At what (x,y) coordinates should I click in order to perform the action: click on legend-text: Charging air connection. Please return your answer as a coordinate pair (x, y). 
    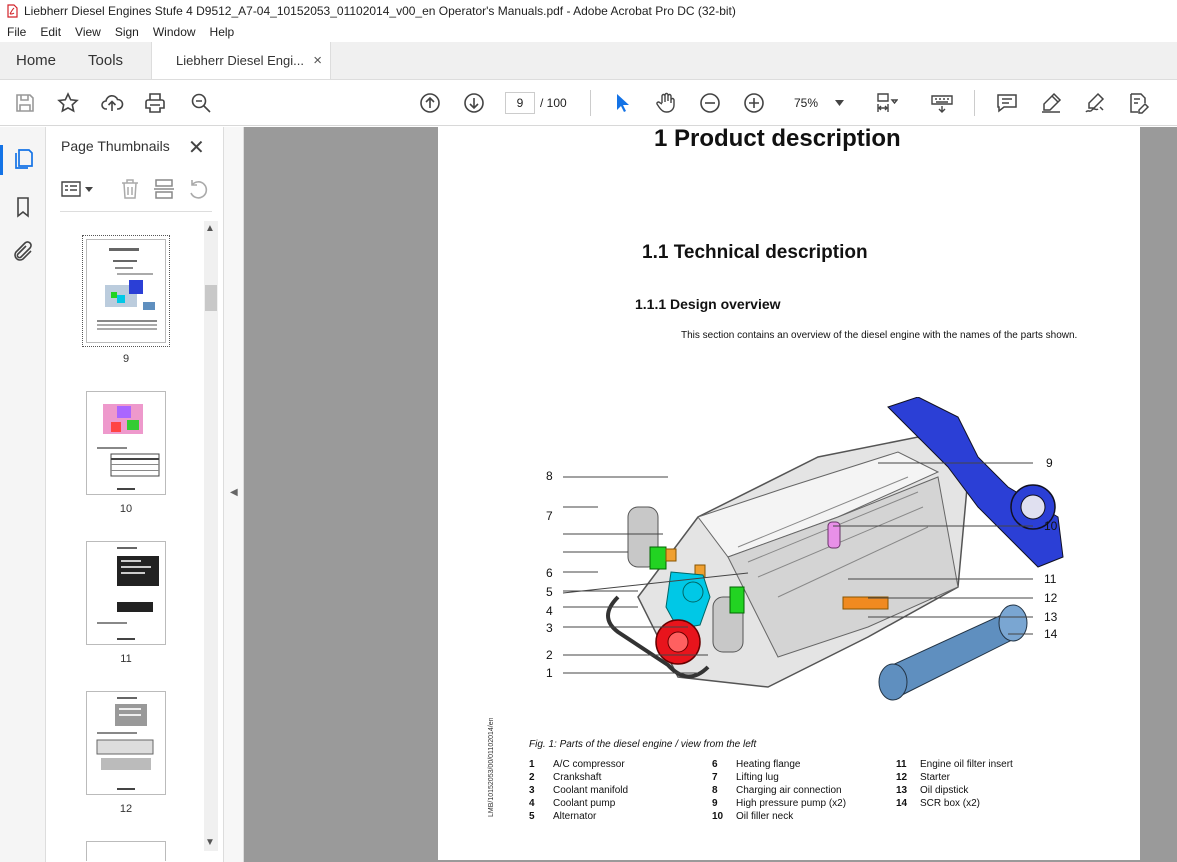
    Looking at the image, I should click on (789, 790).